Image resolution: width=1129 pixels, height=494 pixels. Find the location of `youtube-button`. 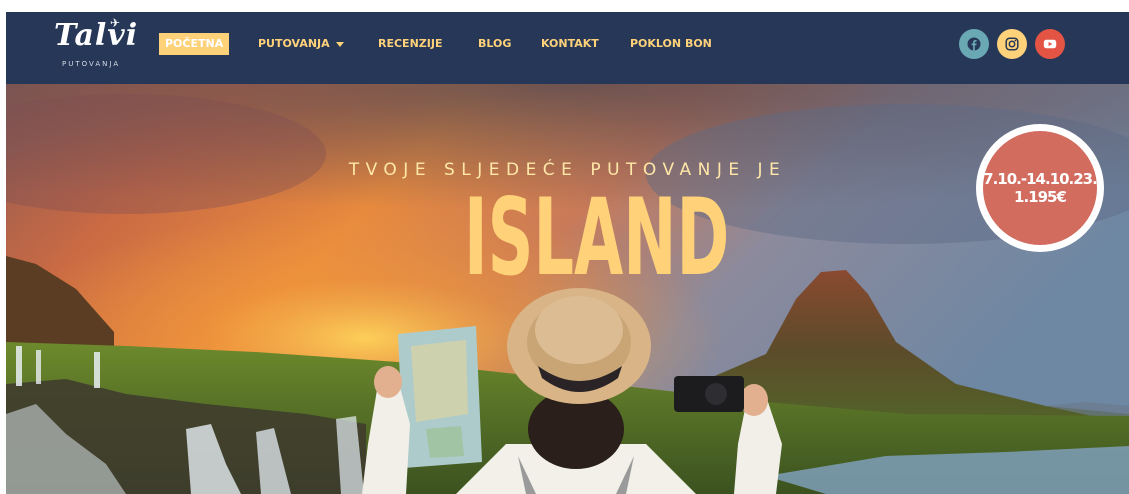

youtube-button is located at coordinates (1050, 44).